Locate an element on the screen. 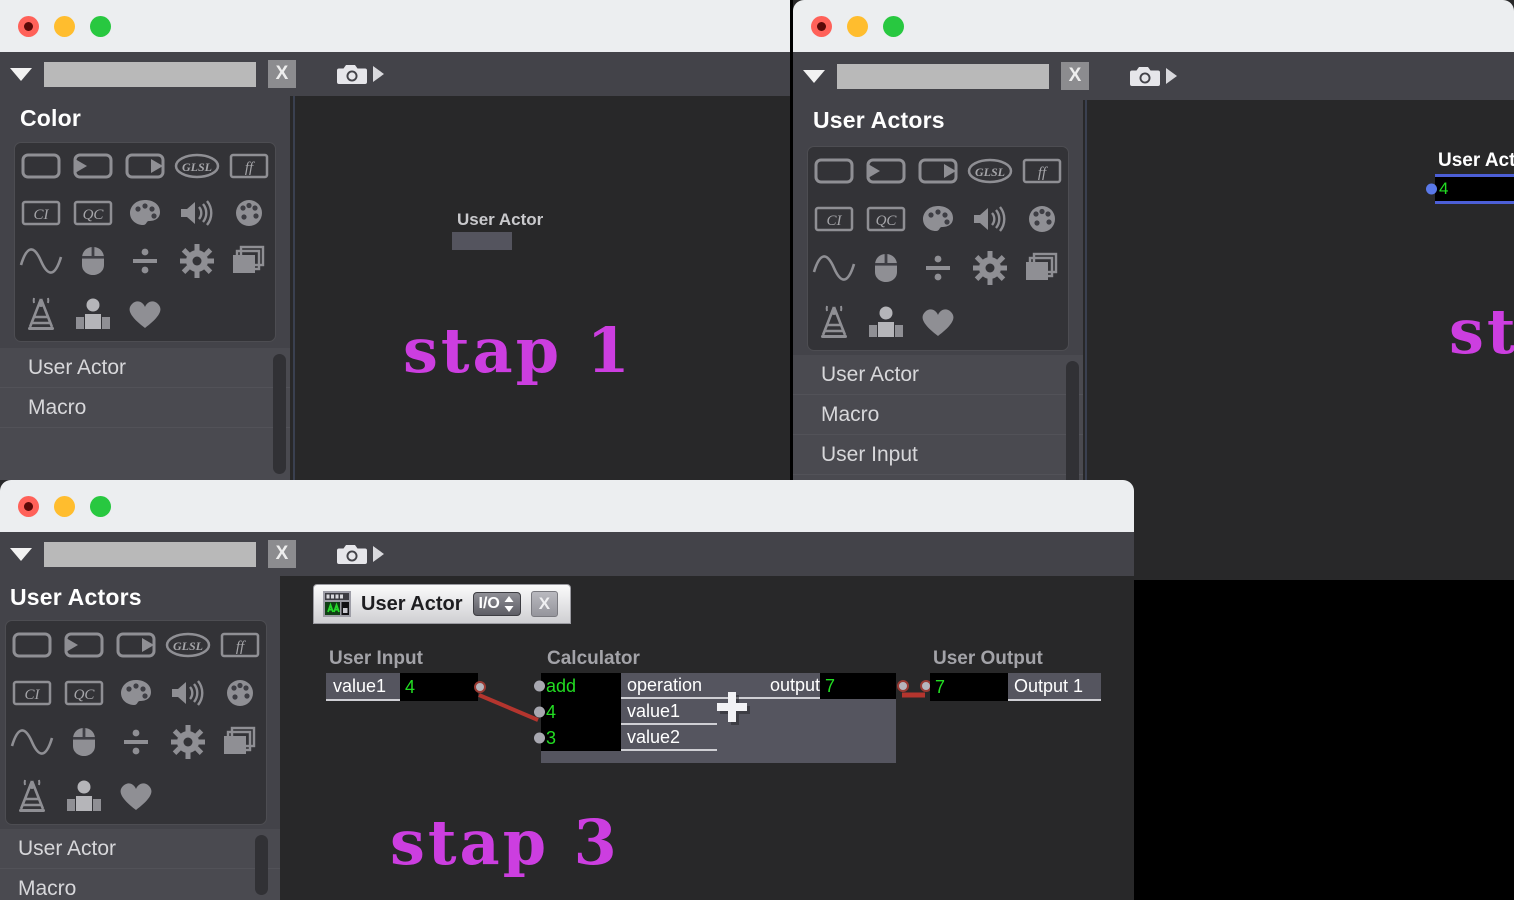 Image resolution: width=1514 pixels, height=900 pixels. user-output-node: 7 Output 1 is located at coordinates (1015, 687).